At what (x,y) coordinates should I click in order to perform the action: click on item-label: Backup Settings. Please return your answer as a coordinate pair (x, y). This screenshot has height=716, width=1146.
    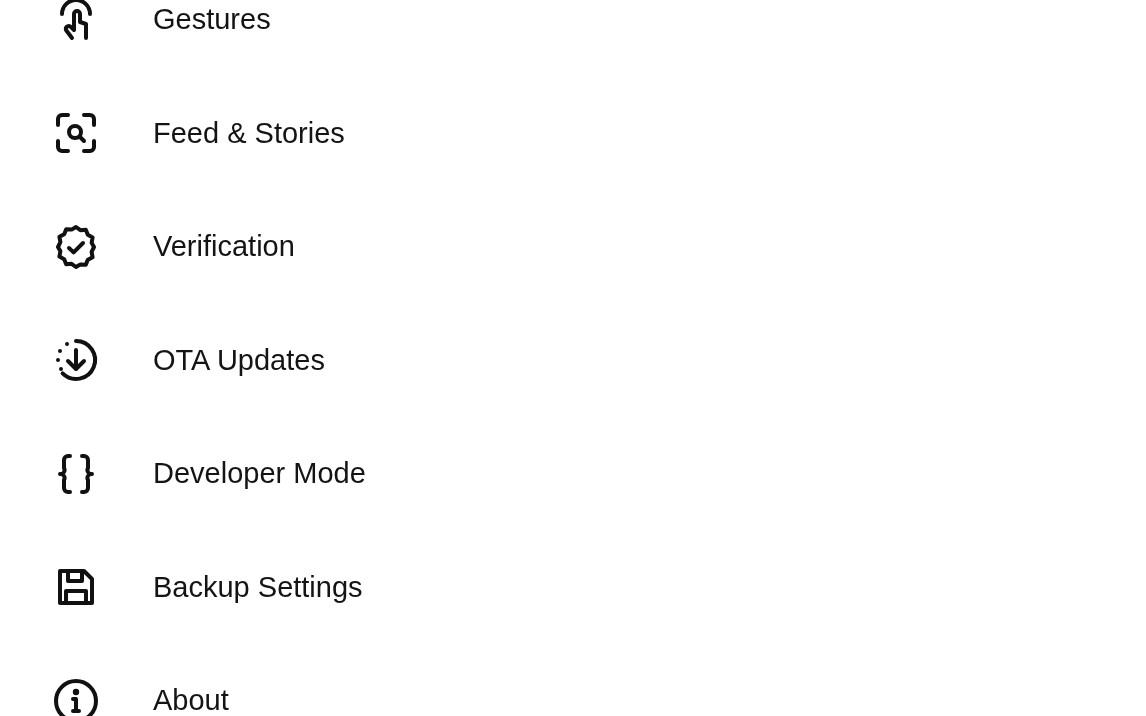
    Looking at the image, I should click on (258, 587).